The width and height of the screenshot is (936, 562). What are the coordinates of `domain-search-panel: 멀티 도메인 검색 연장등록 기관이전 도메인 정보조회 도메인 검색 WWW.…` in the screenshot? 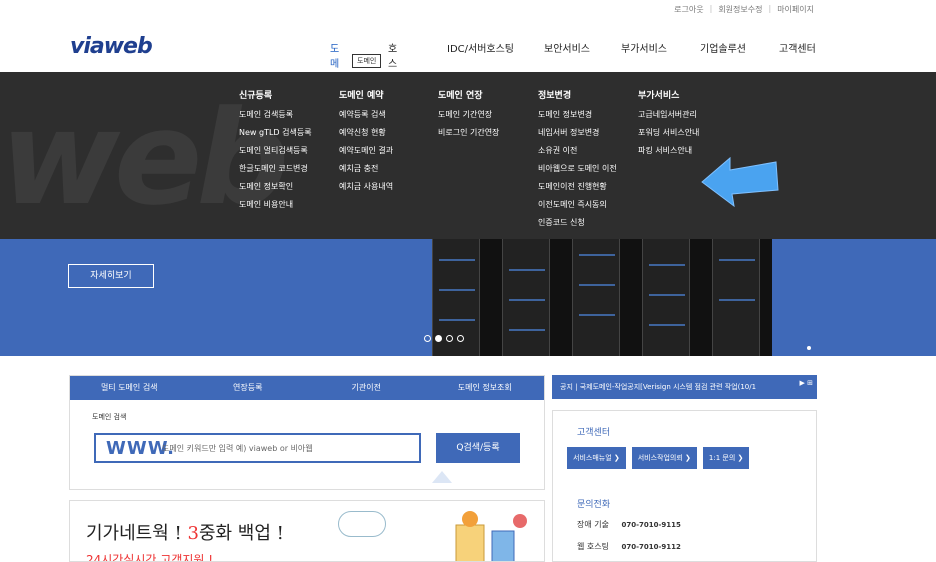 It's located at (307, 432).